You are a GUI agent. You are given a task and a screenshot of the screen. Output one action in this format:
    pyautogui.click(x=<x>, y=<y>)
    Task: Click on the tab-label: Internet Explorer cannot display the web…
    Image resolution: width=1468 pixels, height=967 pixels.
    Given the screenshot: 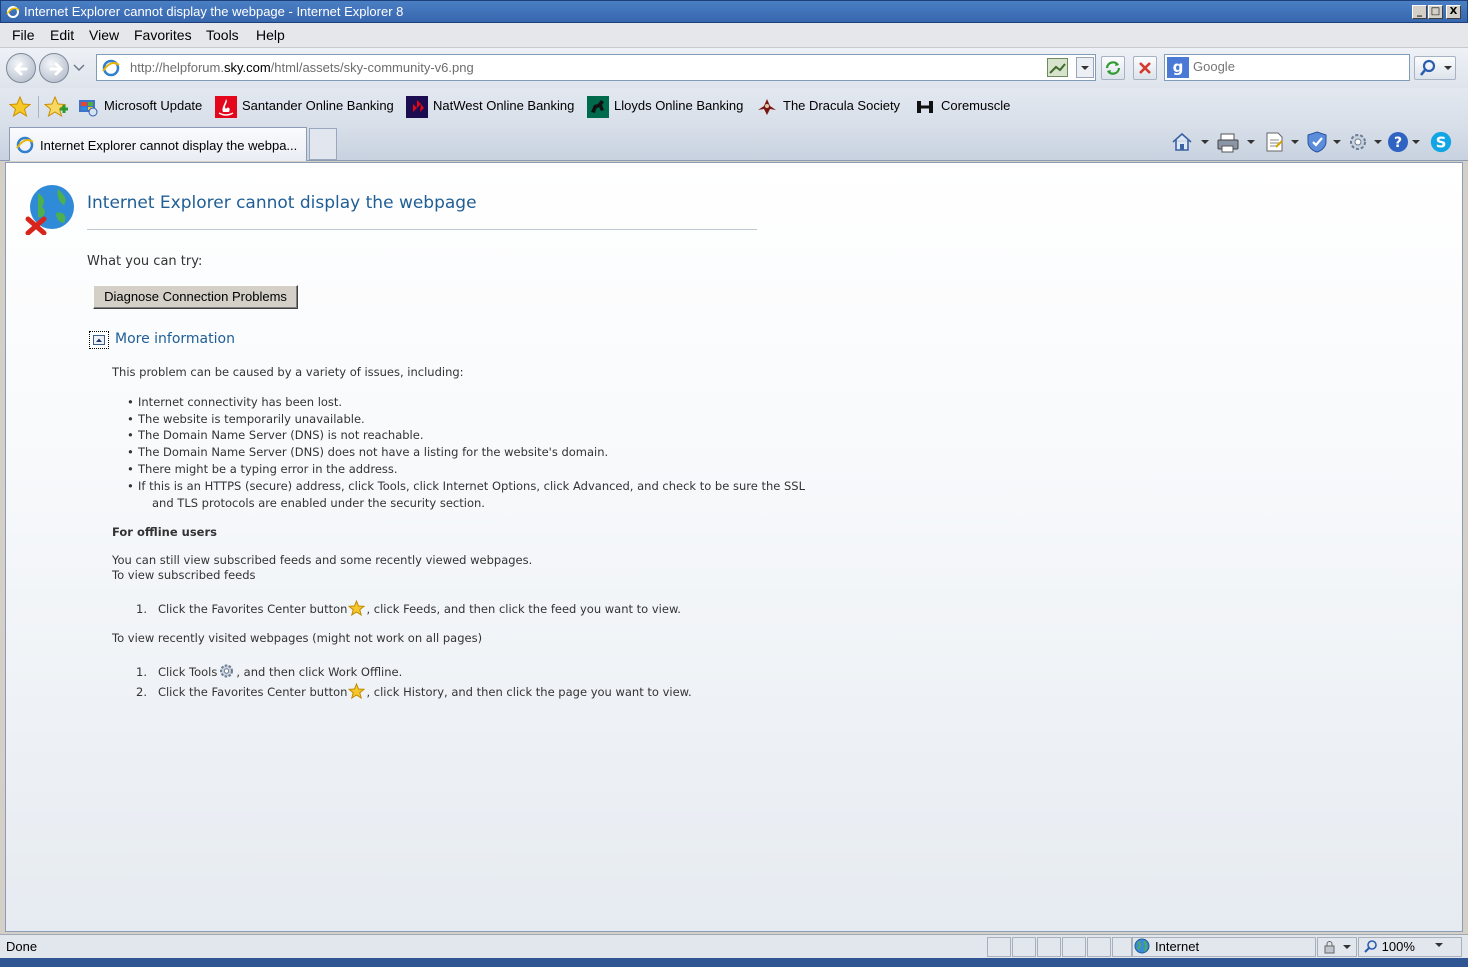 What is the action you would take?
    pyautogui.click(x=169, y=145)
    